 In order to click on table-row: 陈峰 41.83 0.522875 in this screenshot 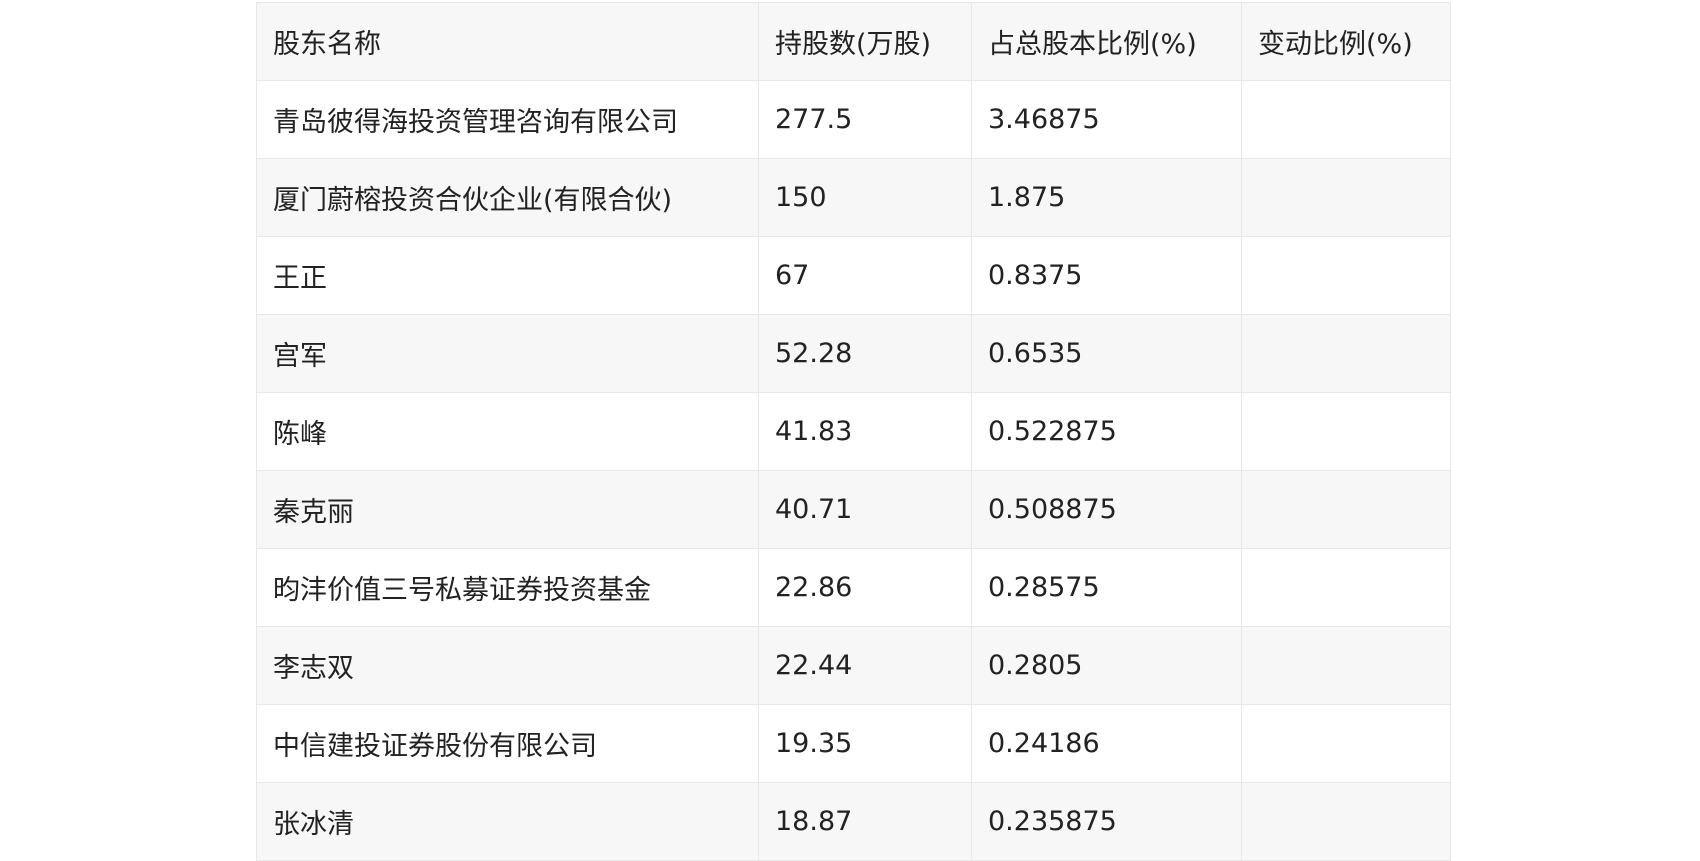, I will do `click(853, 431)`.